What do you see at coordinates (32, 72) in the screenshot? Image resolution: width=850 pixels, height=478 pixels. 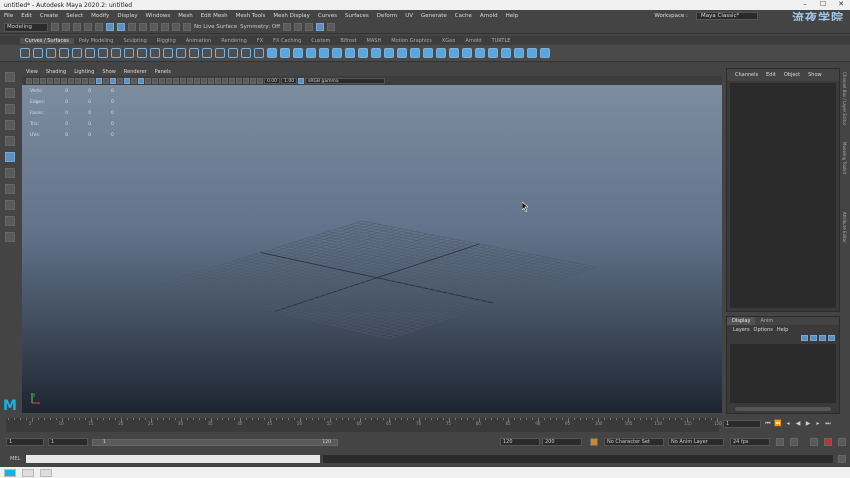 I see `viewport-menu-view: View` at bounding box center [32, 72].